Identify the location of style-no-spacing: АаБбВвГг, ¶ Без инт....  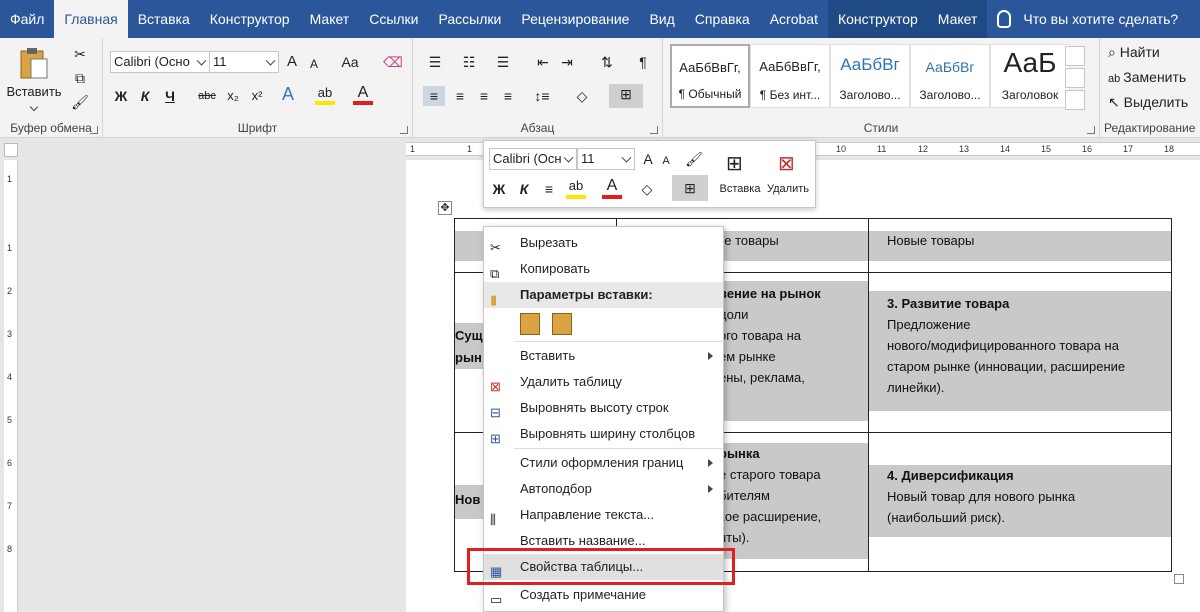
(790, 76).